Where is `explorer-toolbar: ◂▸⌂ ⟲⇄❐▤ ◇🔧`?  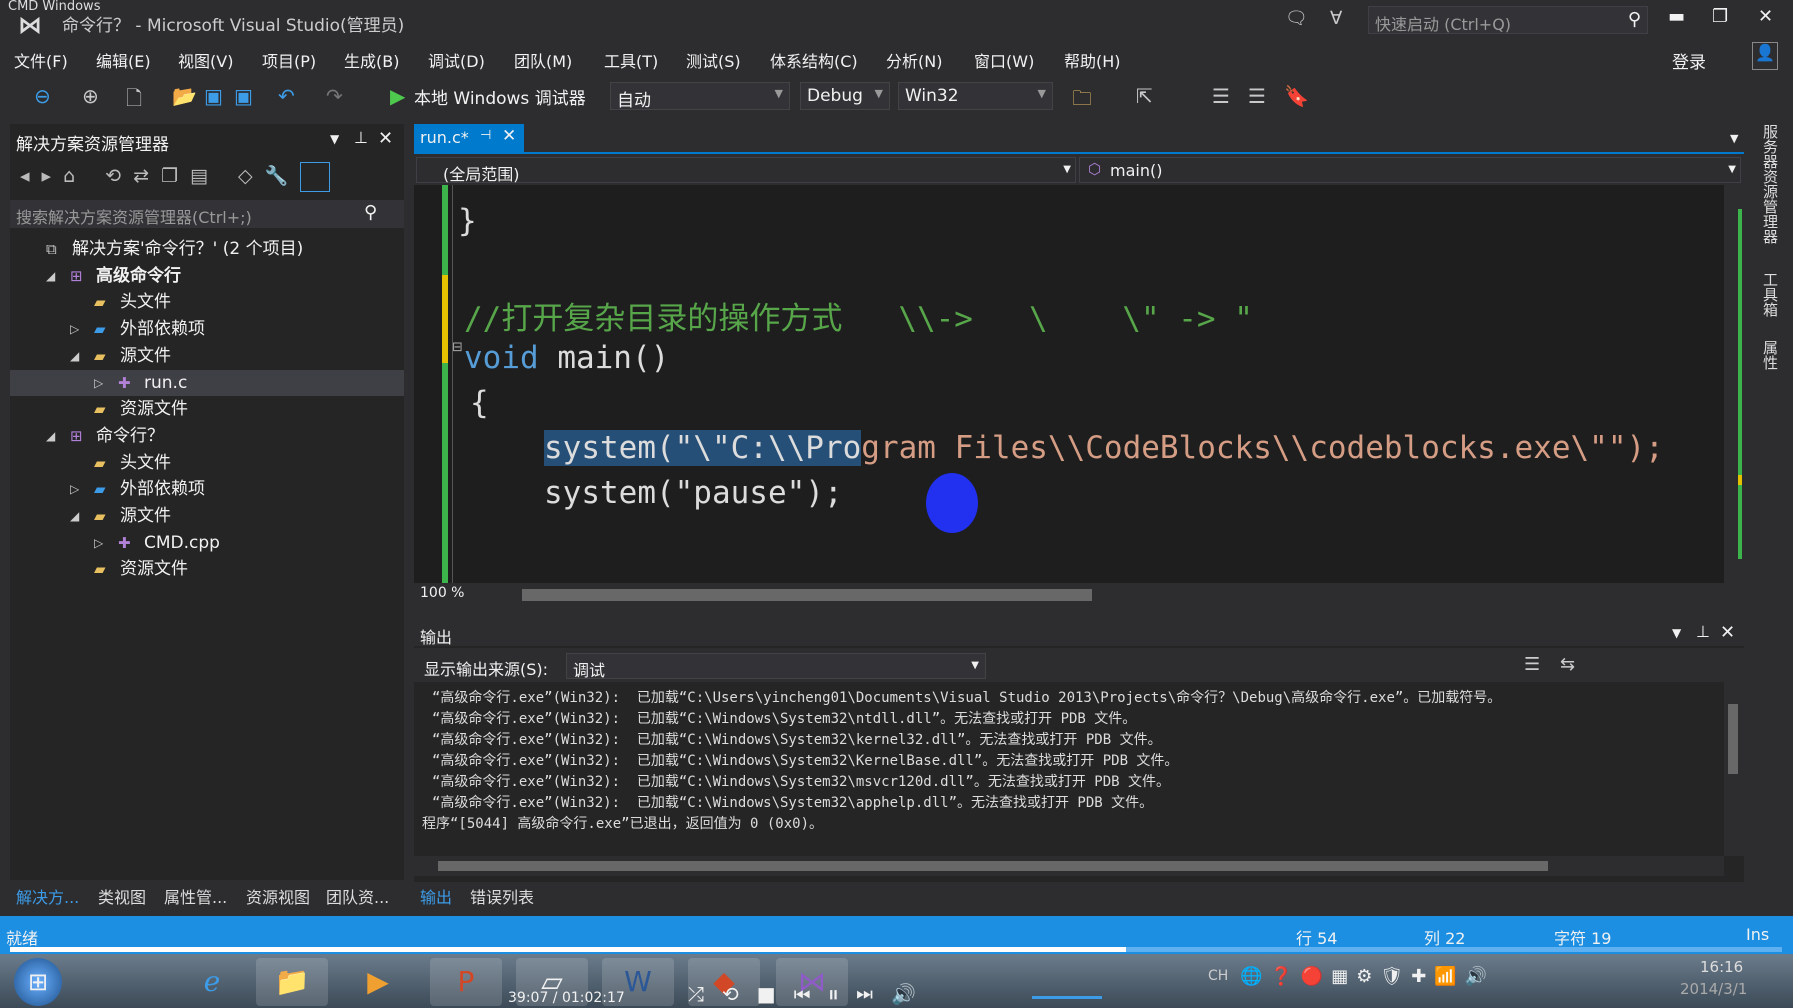 explorer-toolbar: ◂▸⌂ ⟲⇄❐▤ ◇🔧 is located at coordinates (160, 175).